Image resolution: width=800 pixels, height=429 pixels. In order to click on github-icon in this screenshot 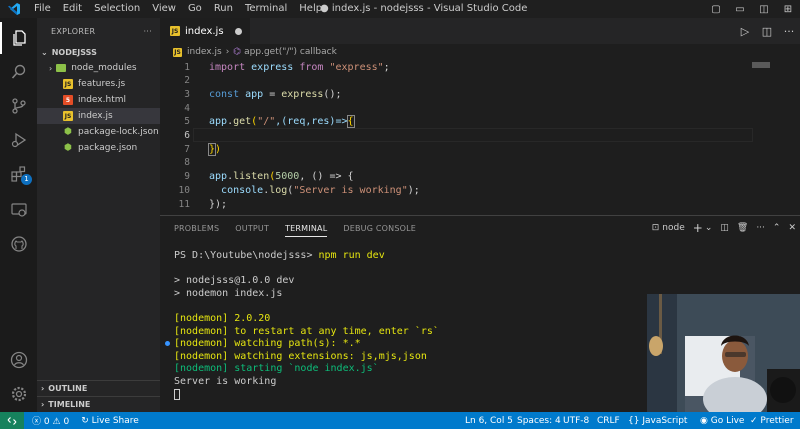, I will do `click(18, 244)`.